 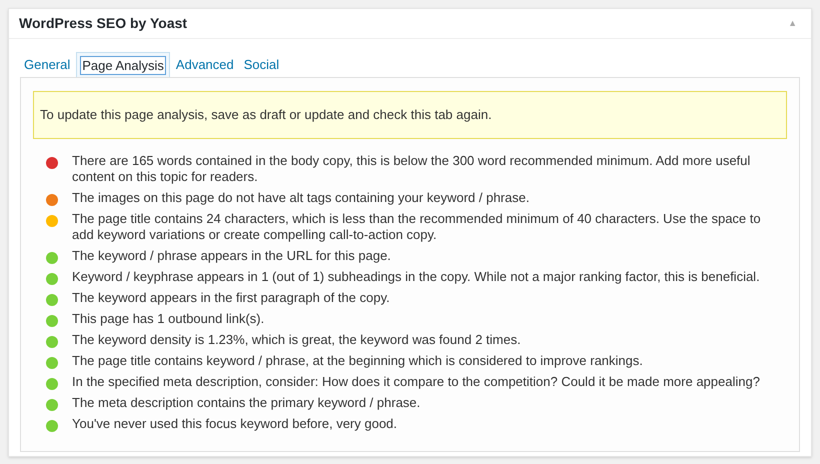 I want to click on notice-message: To update this page analysis, save as draft or update and check this tab again., so click(x=410, y=115).